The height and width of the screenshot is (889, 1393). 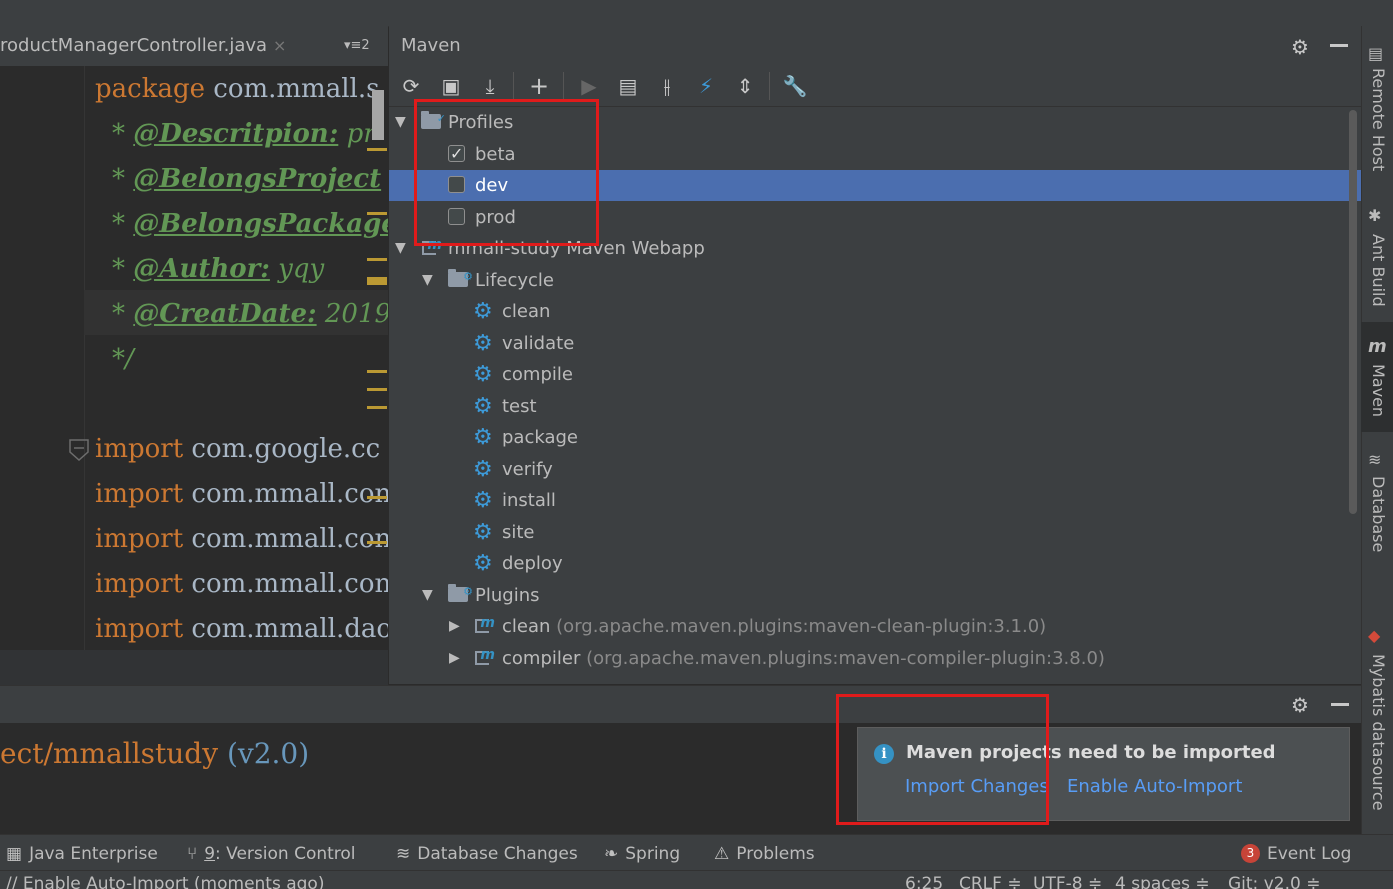 I want to click on enable-auto-import-link: Enable Auto-Import, so click(x=1154, y=786).